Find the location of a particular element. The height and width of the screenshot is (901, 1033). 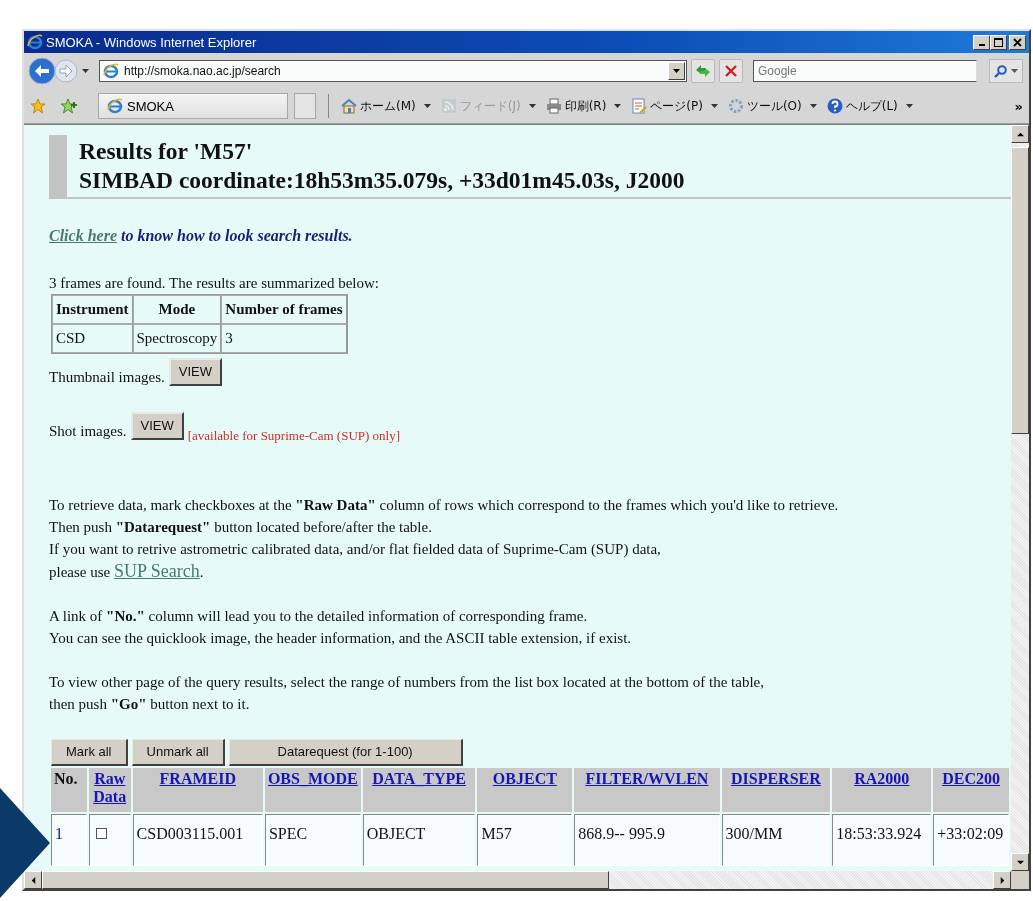

horizontal-scrollbar is located at coordinates (517, 880).